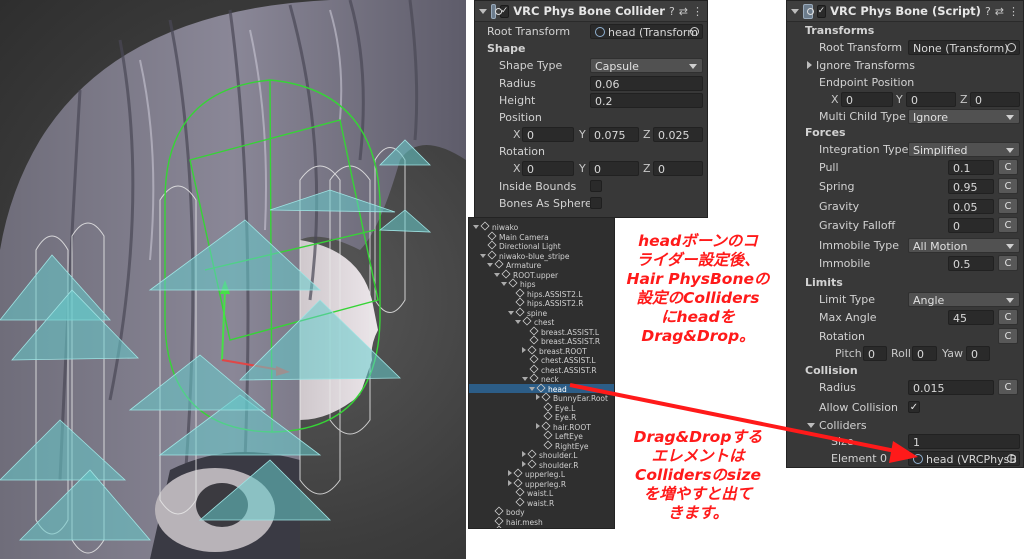  Describe the element at coordinates (964, 458) in the screenshot. I see `element0-field: head (VRCPhysB` at that location.